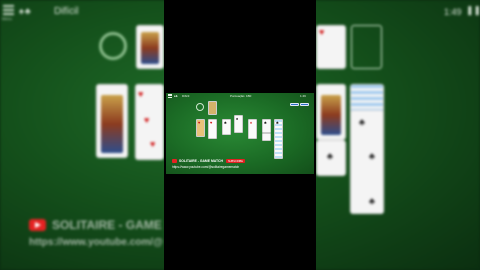 The image size is (480, 270). I want to click on game-top-bar: ♠♣ Difícil Pontuação: 1B0 1:49, so click(240, 97).